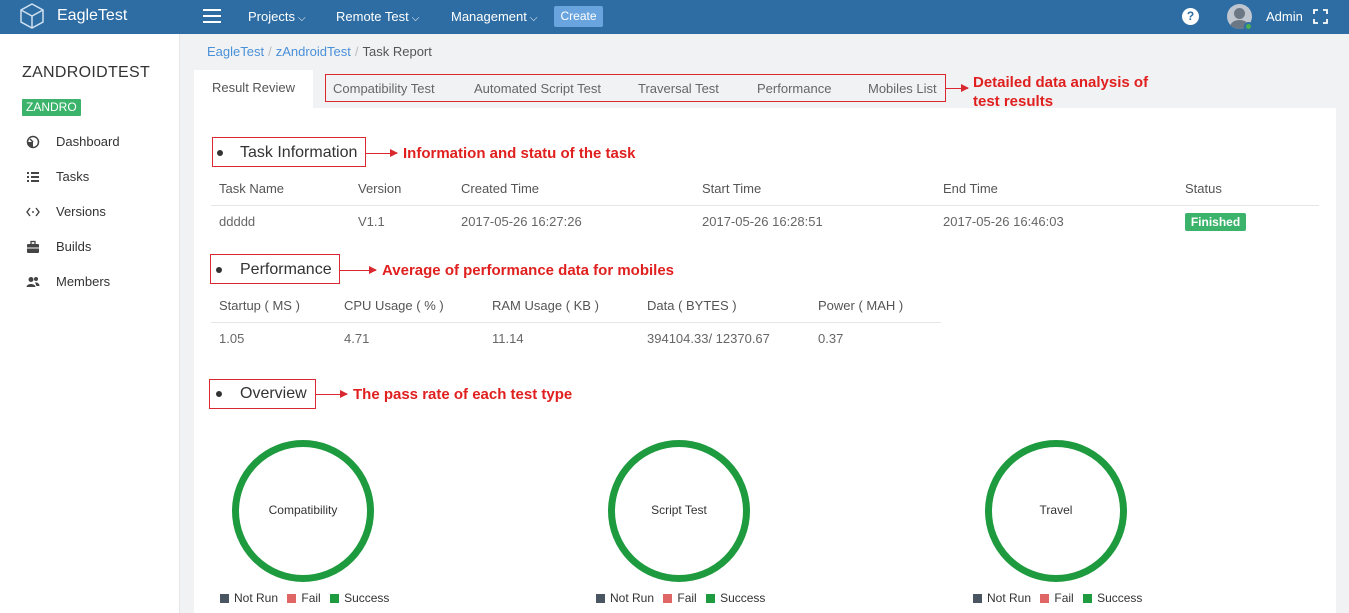 Image resolution: width=1349 pixels, height=613 pixels. What do you see at coordinates (96, 178) in the screenshot?
I see `sidebar-item-tasks: Tasks` at bounding box center [96, 178].